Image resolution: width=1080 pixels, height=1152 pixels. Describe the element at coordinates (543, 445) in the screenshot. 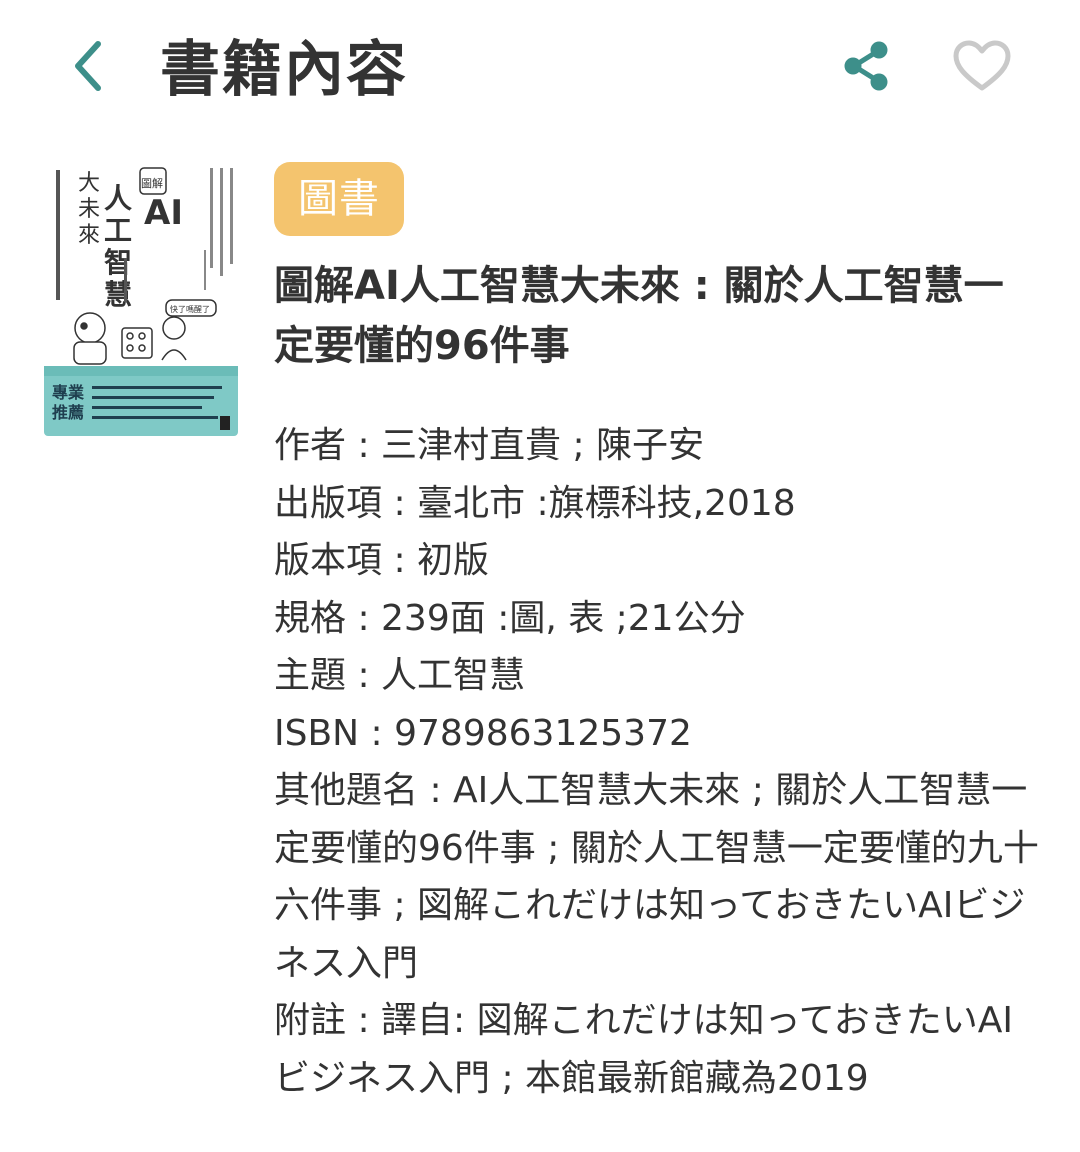

I see `meta-value: 三津村直貴 ; 陳子安` at that location.